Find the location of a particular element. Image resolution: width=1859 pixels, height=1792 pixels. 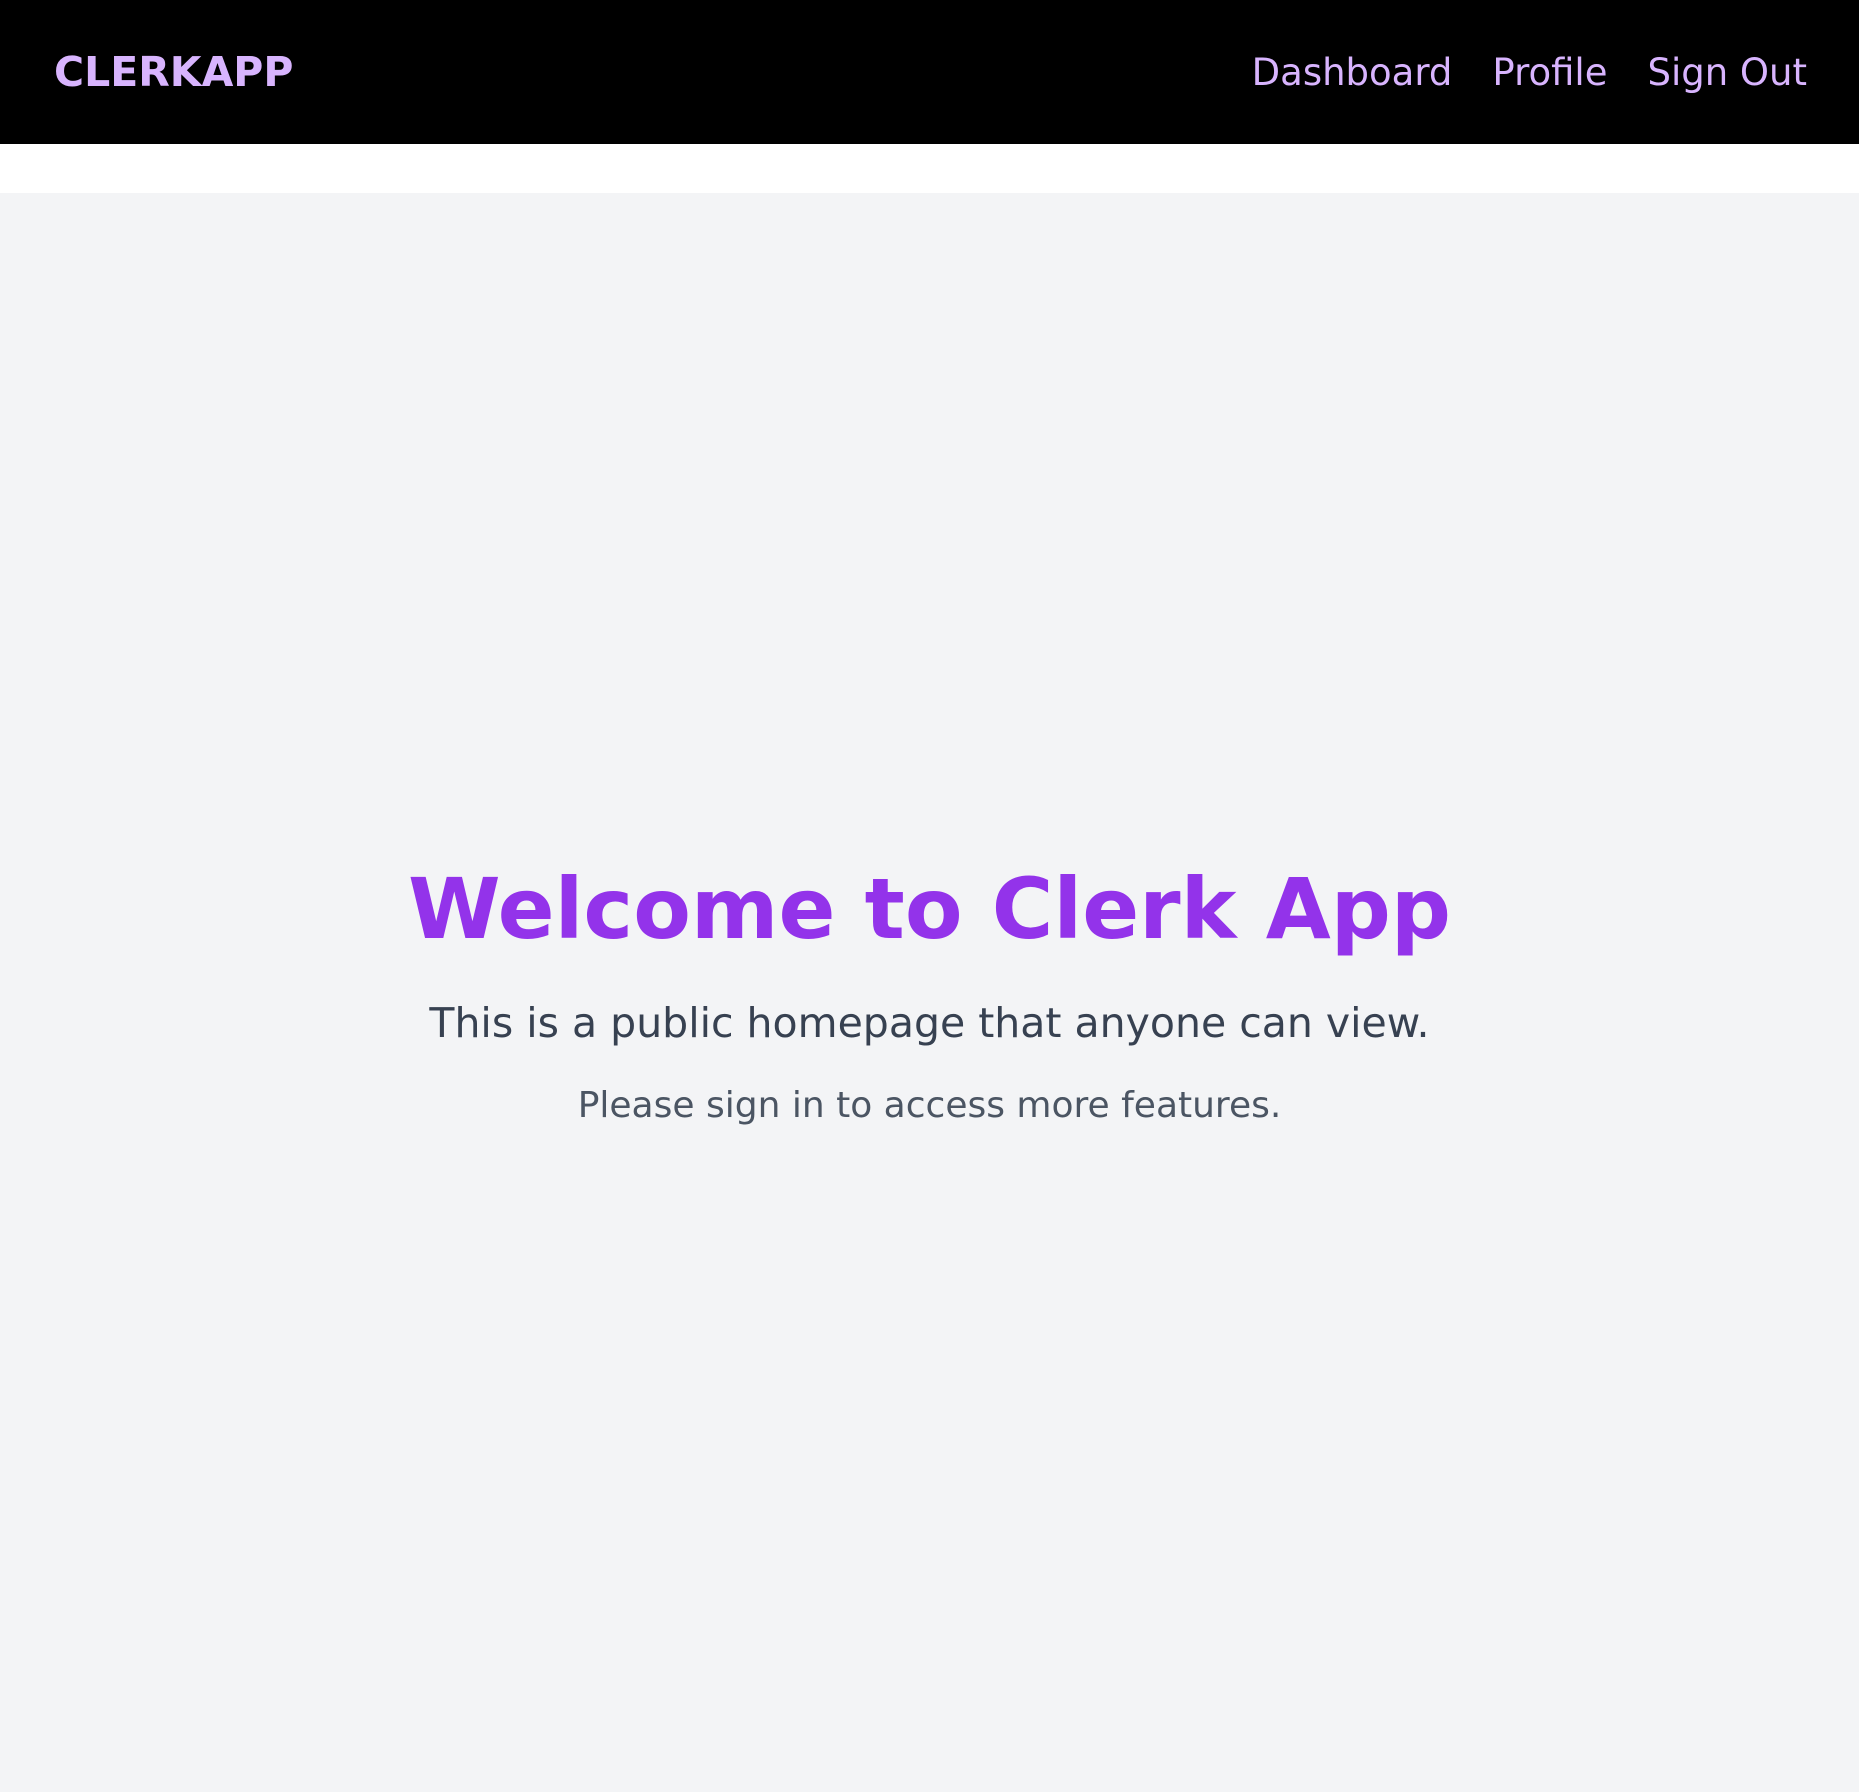

nav-link-dashboard: Dashboard is located at coordinates (1352, 72).